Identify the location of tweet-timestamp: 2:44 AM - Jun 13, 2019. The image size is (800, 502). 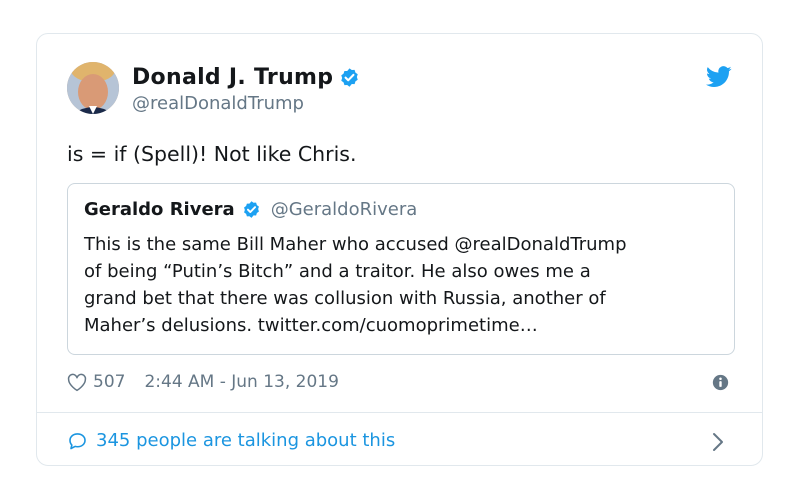
(241, 382).